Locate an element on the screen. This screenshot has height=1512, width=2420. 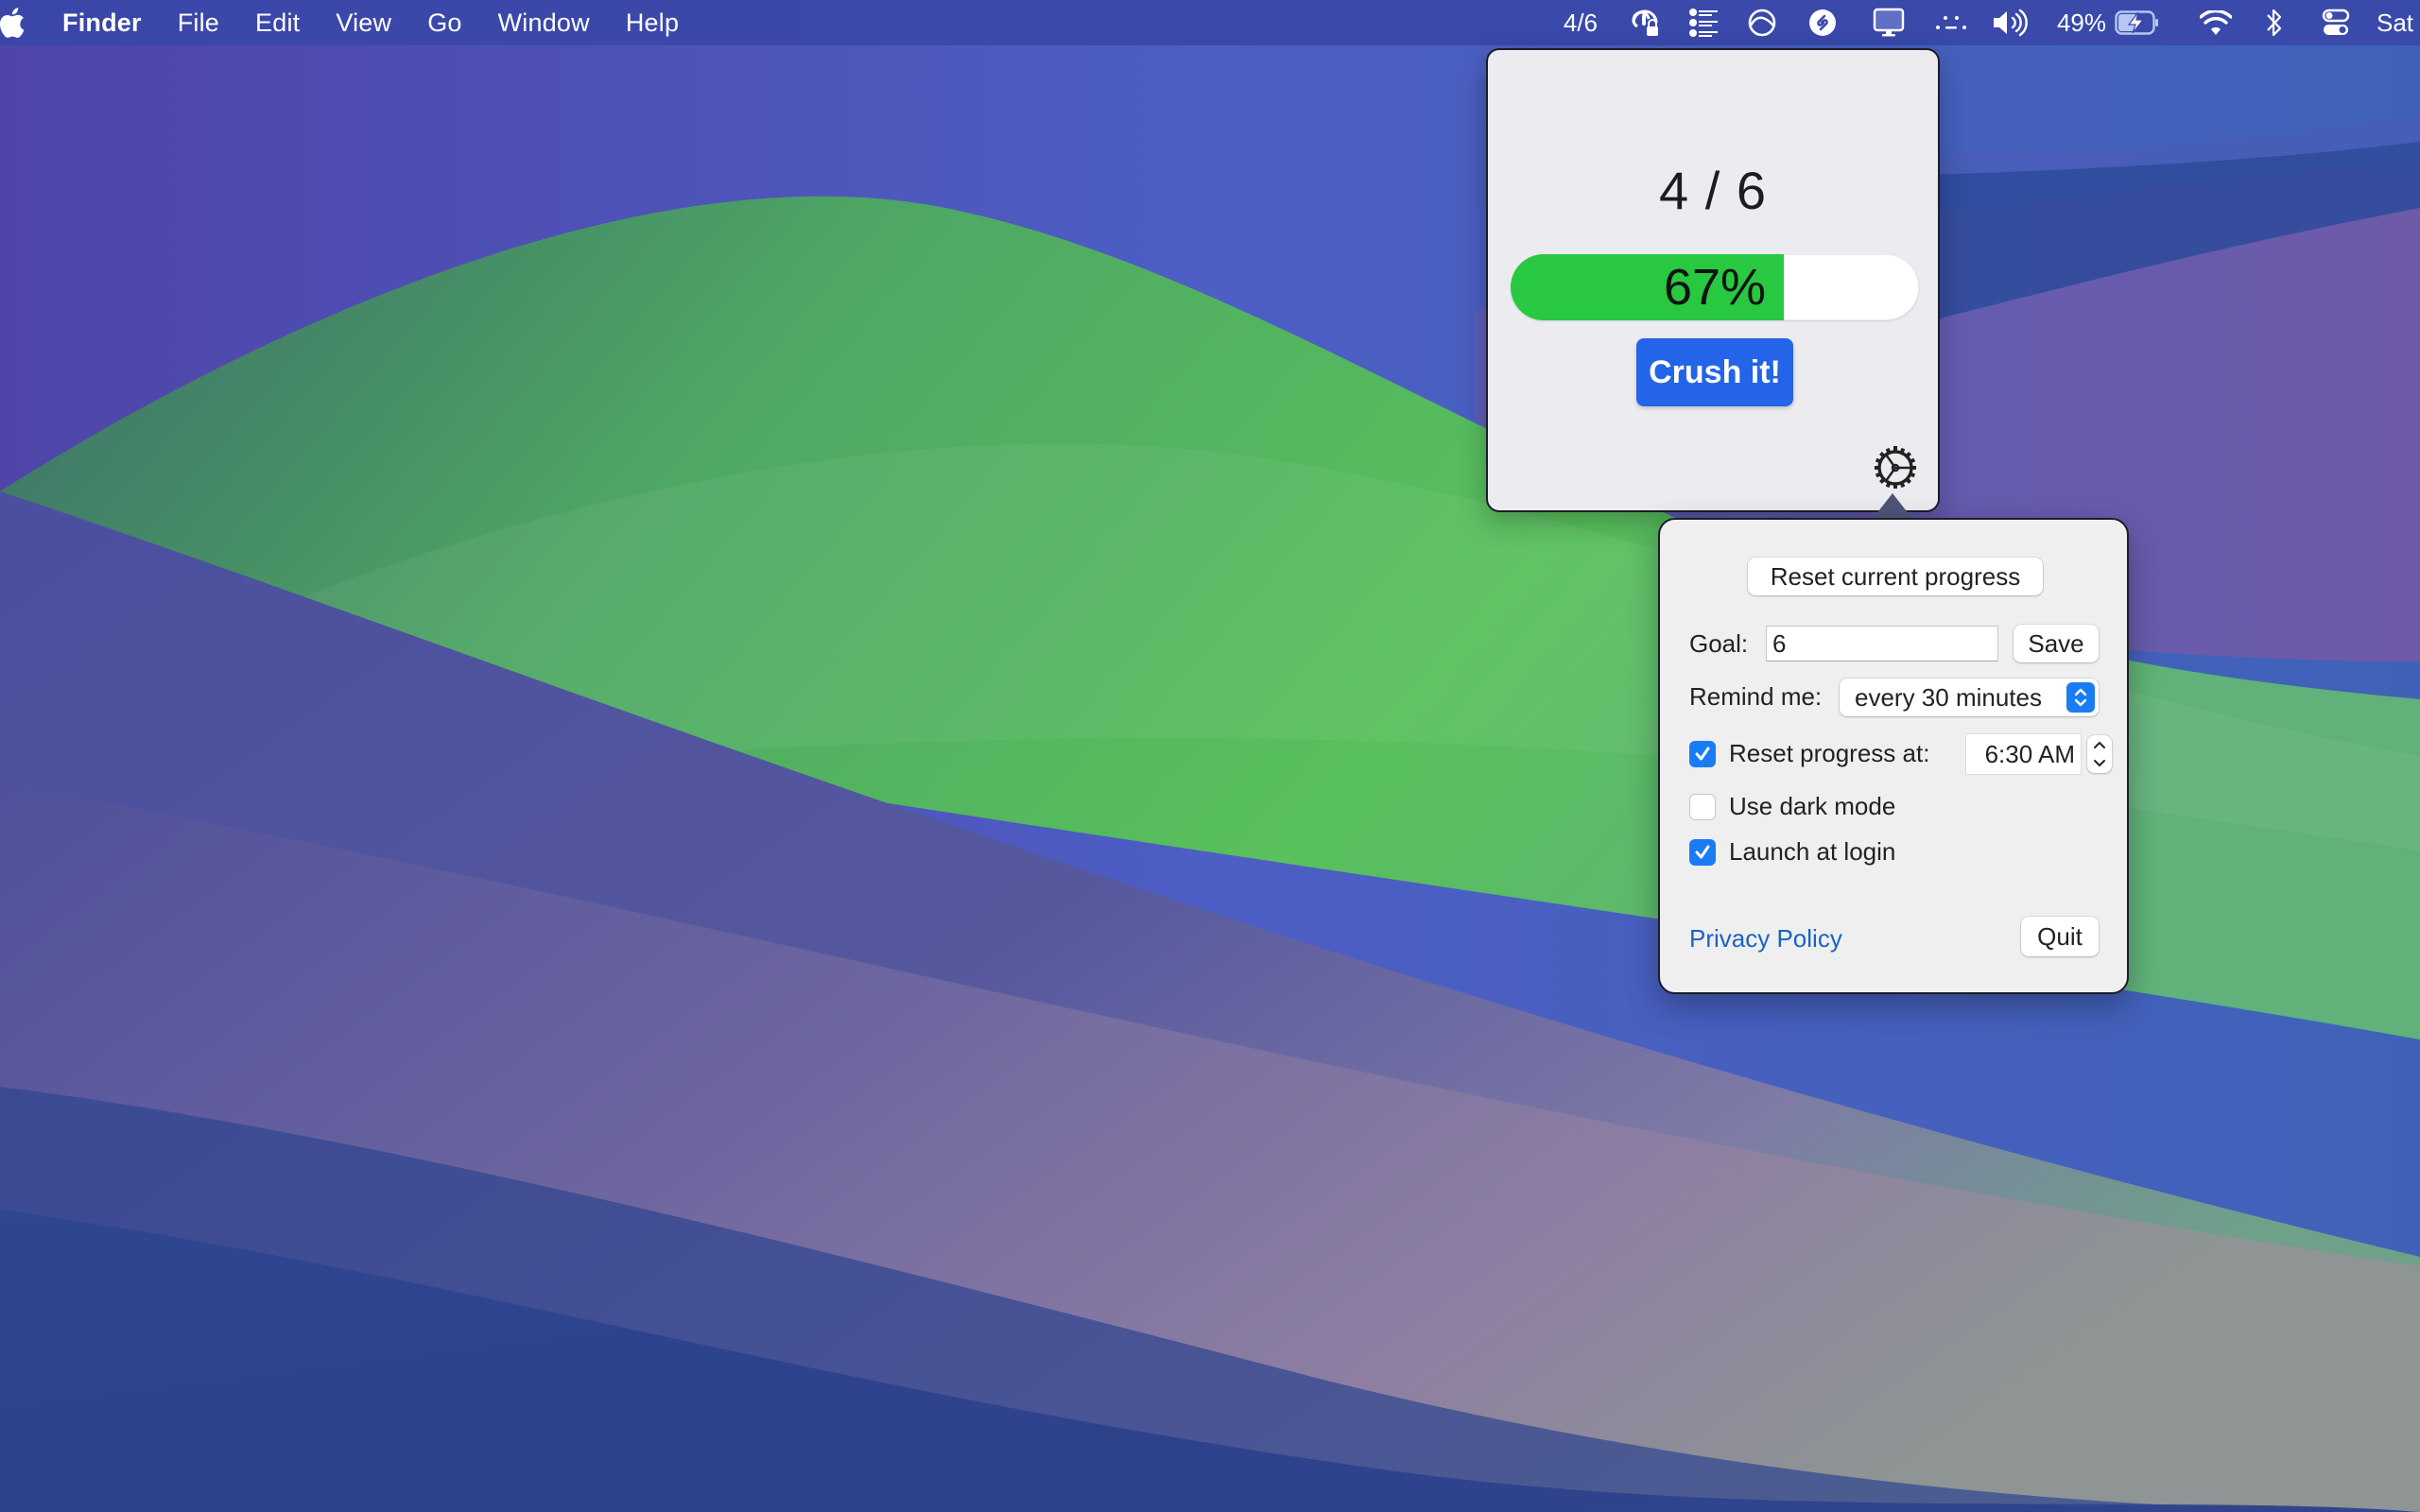
stepper-down-icon is located at coordinates (2099, 763).